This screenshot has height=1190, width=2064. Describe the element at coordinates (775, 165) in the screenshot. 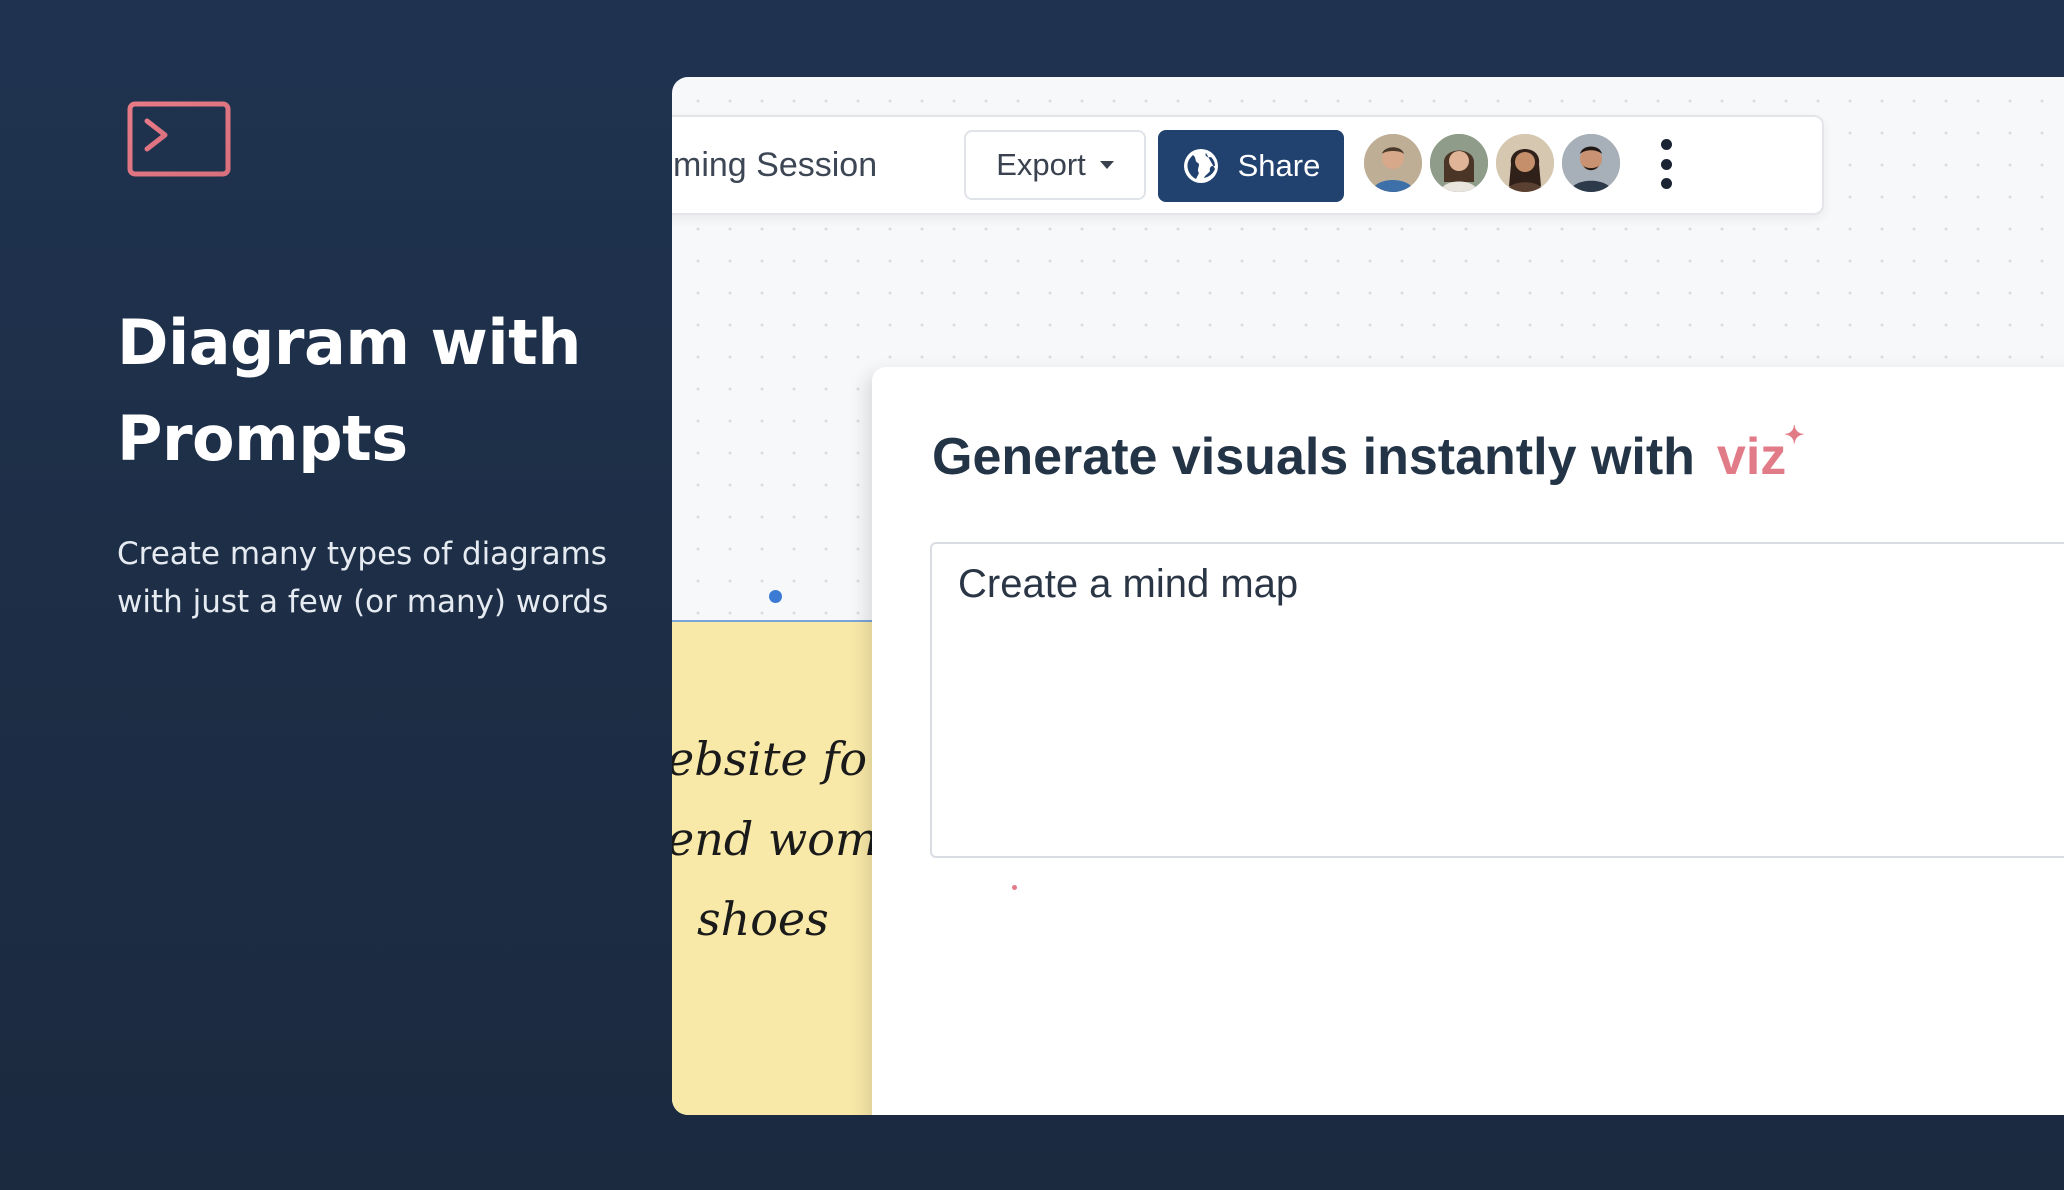

I see `session-title: ming Session` at that location.